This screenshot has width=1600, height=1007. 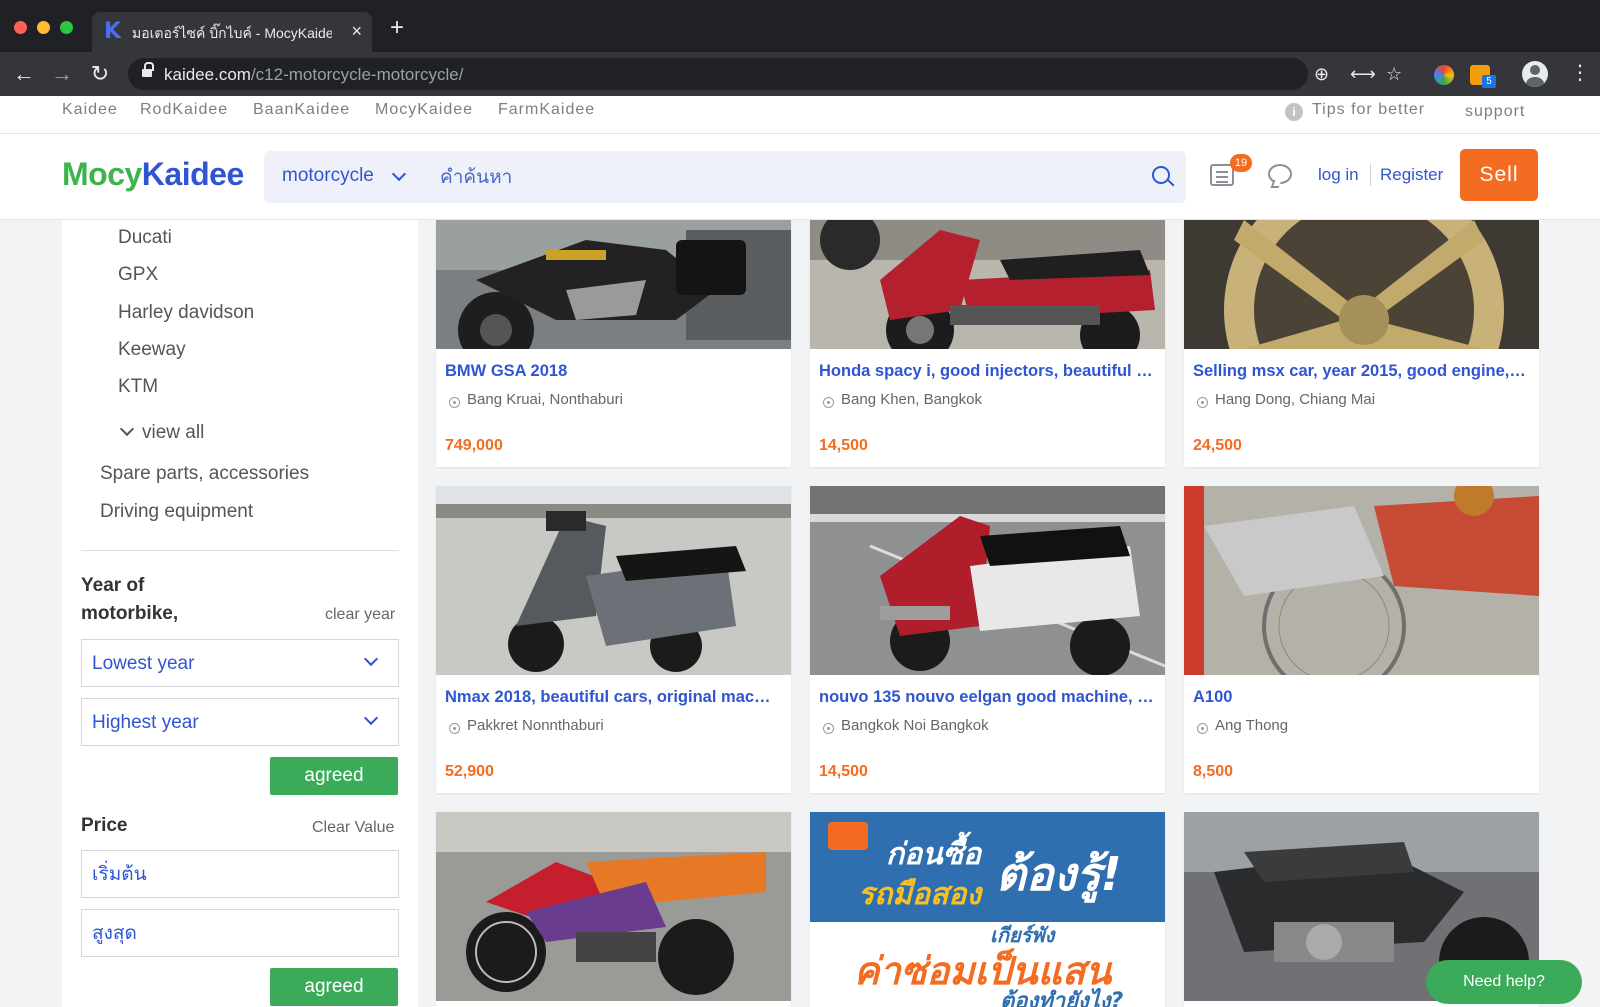 I want to click on listing-price: 52,900, so click(x=469, y=771).